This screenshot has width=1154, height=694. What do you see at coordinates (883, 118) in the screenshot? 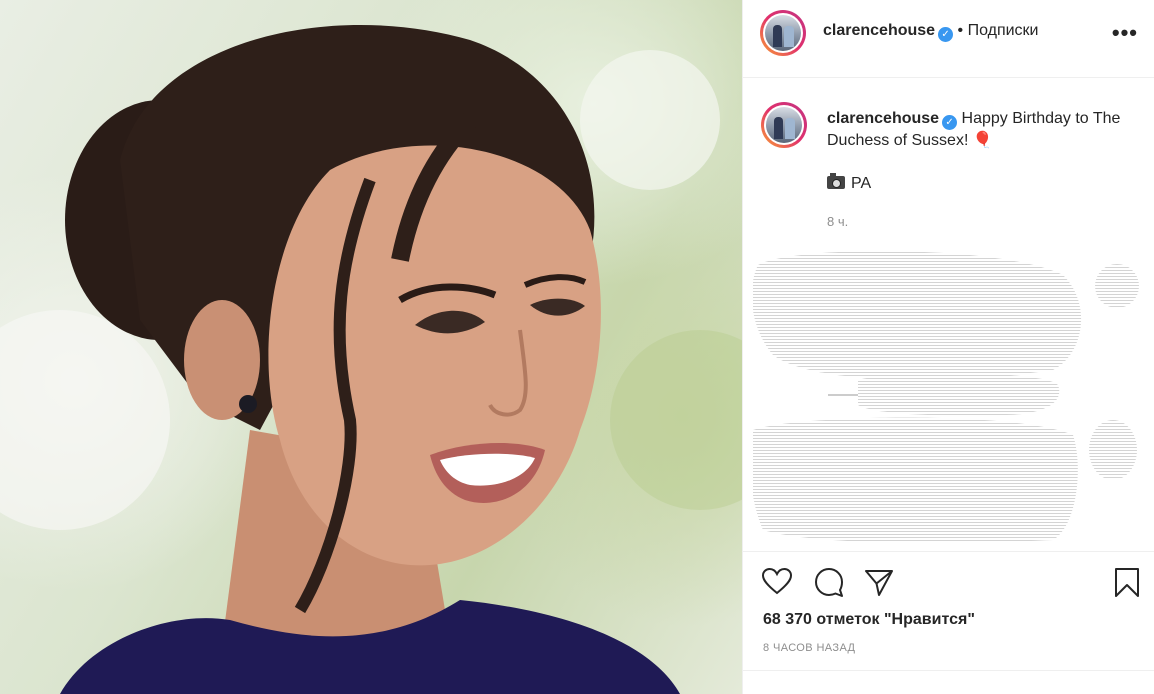
I see `caption-username: clarencehouse` at bounding box center [883, 118].